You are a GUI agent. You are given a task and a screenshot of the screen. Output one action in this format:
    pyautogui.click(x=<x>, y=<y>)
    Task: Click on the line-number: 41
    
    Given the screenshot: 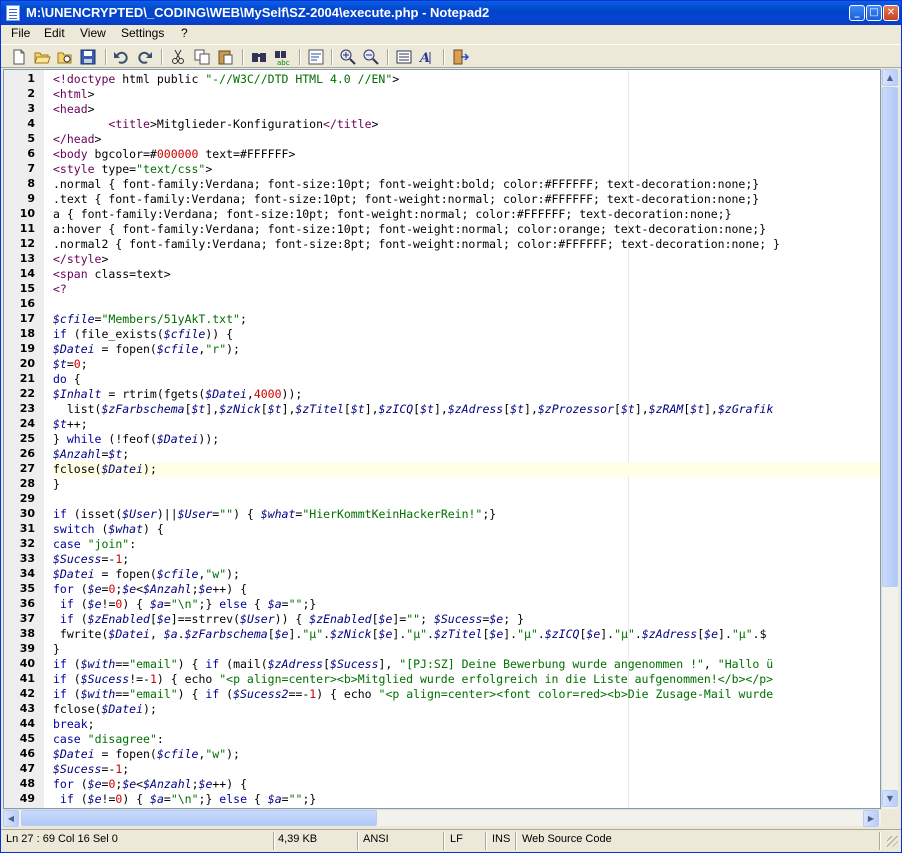 What is the action you would take?
    pyautogui.click(x=27, y=678)
    